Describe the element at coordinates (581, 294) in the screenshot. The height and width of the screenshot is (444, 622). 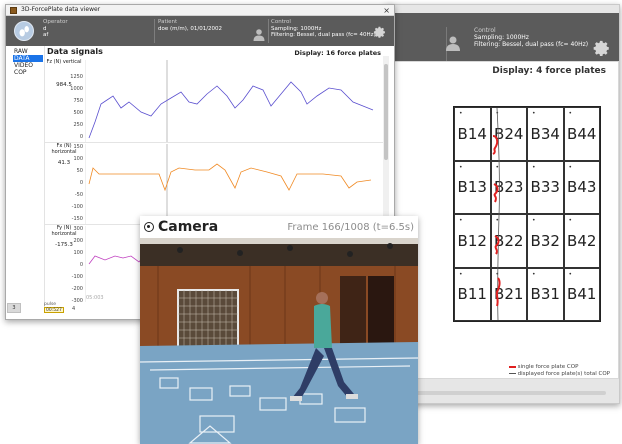
I see `plate-cell: • B41` at that location.